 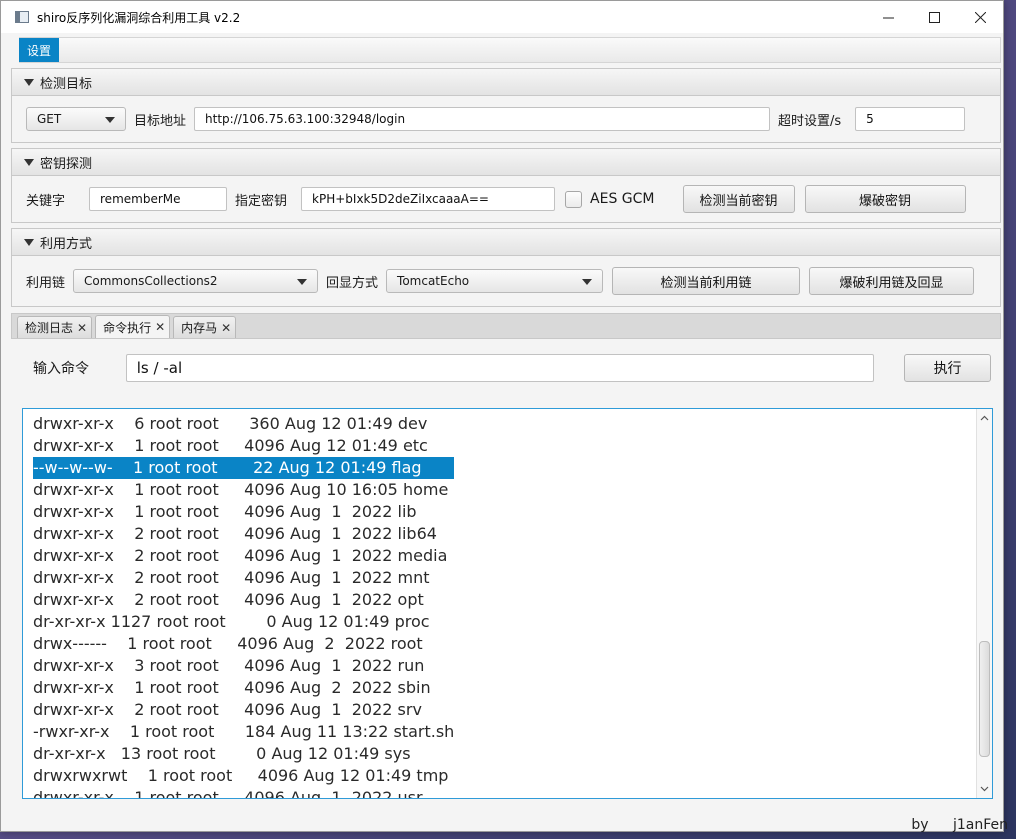 I want to click on keyword-input: rememberMe, so click(x=158, y=199).